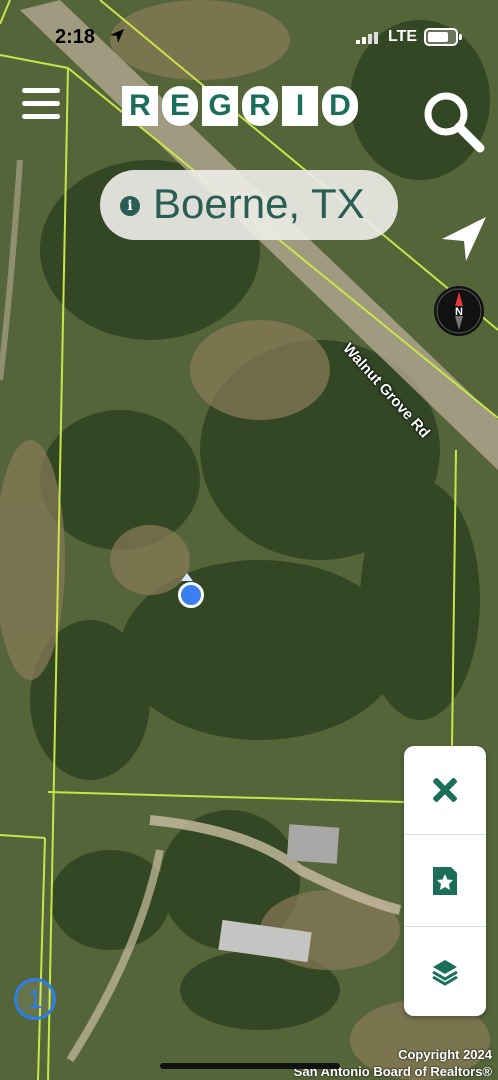 The height and width of the screenshot is (1080, 498). I want to click on compass-button: N, so click(459, 311).